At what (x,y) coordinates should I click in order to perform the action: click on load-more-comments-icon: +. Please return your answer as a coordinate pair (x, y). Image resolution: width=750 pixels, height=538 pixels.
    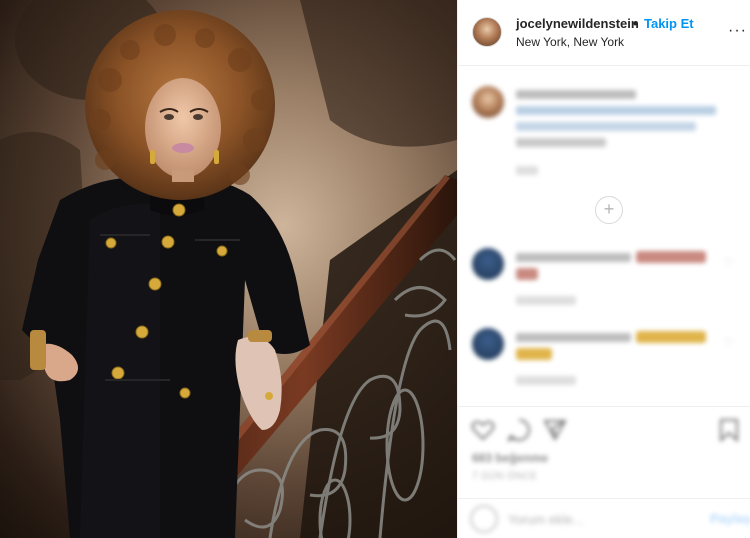
    Looking at the image, I should click on (609, 210).